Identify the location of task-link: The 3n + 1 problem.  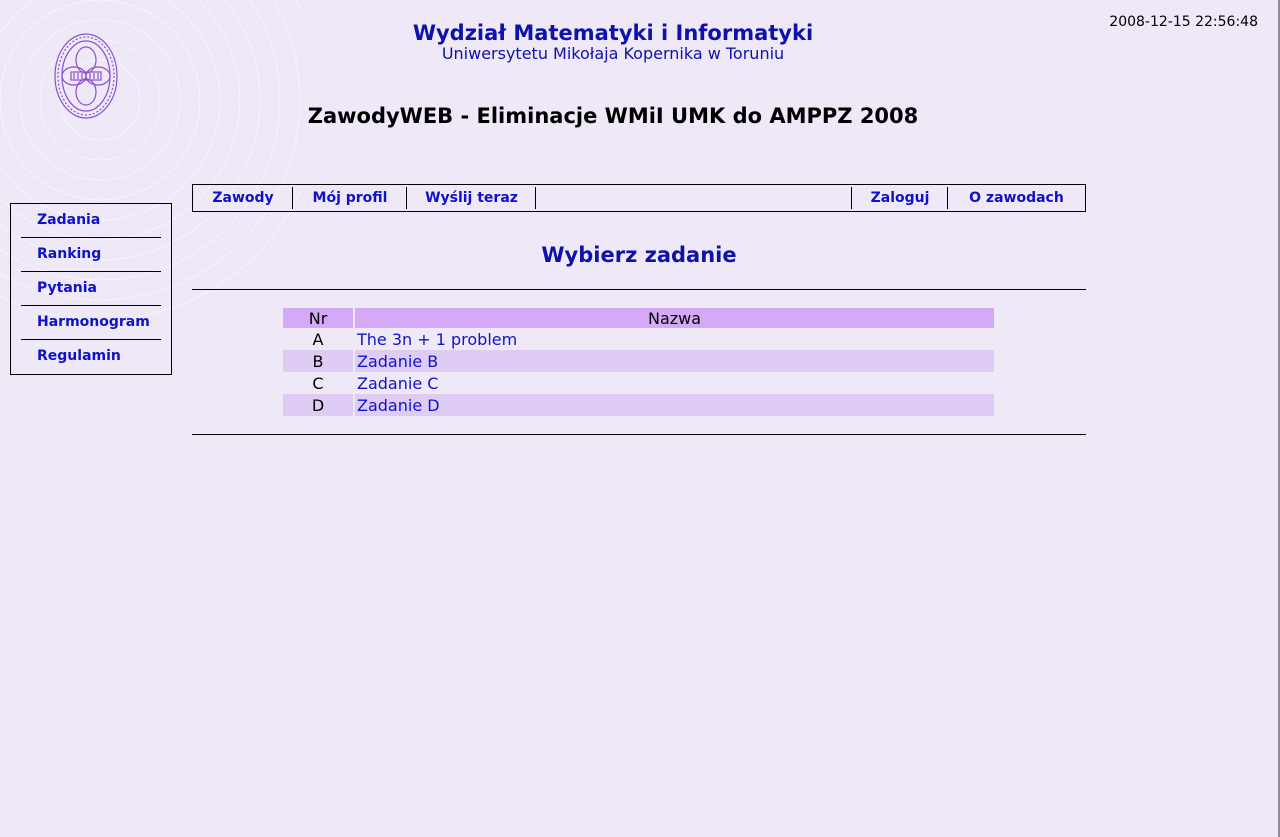
(437, 339).